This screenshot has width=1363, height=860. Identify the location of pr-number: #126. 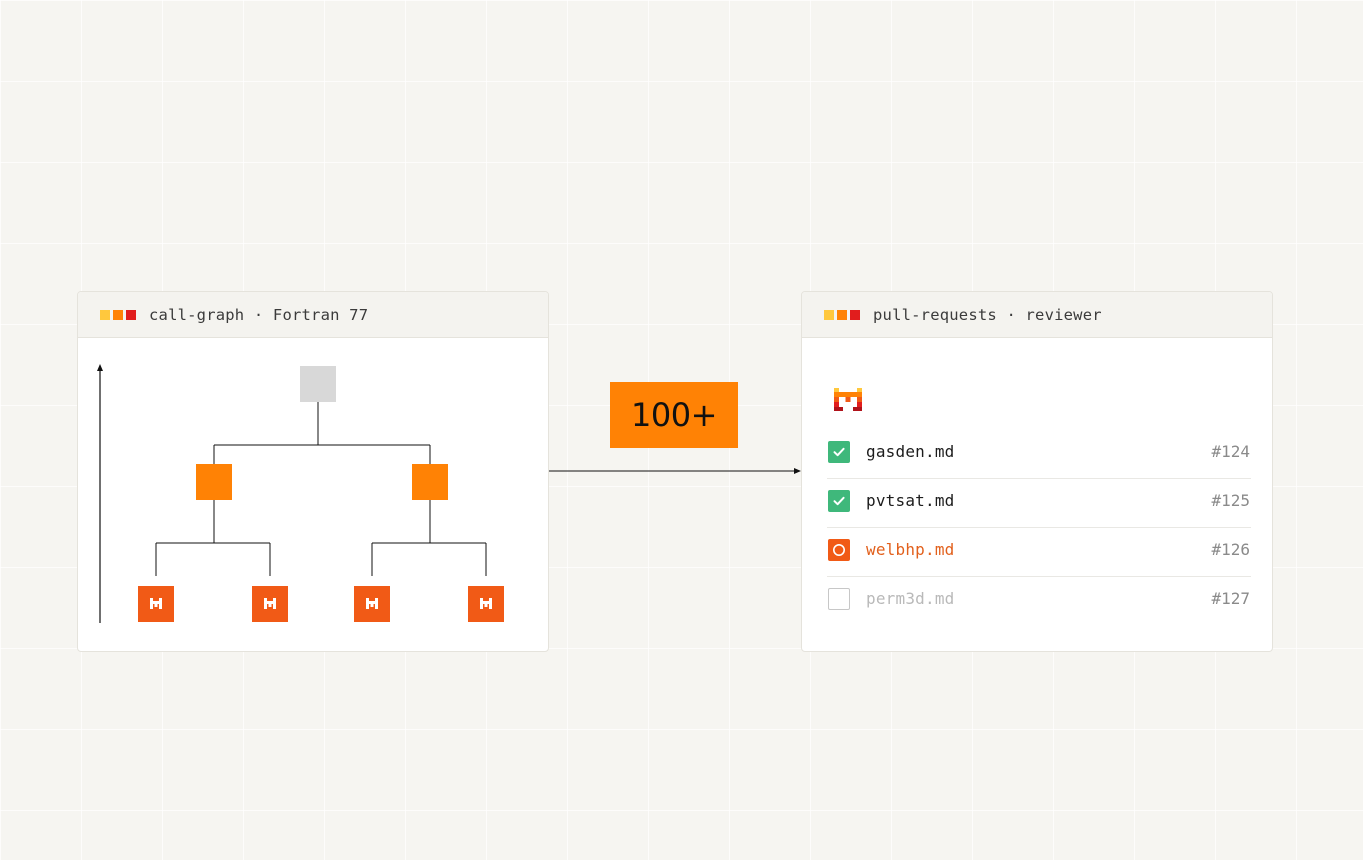
(1230, 549).